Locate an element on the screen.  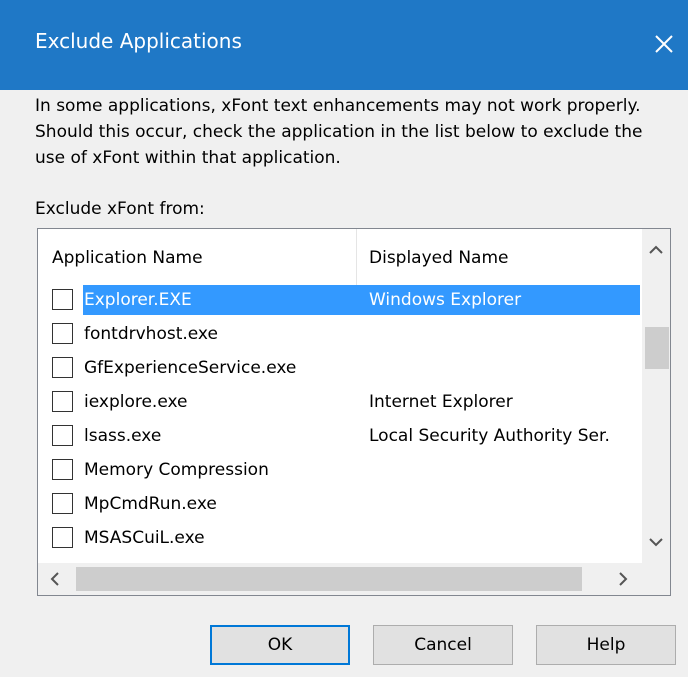
scroll-up-button is located at coordinates (656, 250).